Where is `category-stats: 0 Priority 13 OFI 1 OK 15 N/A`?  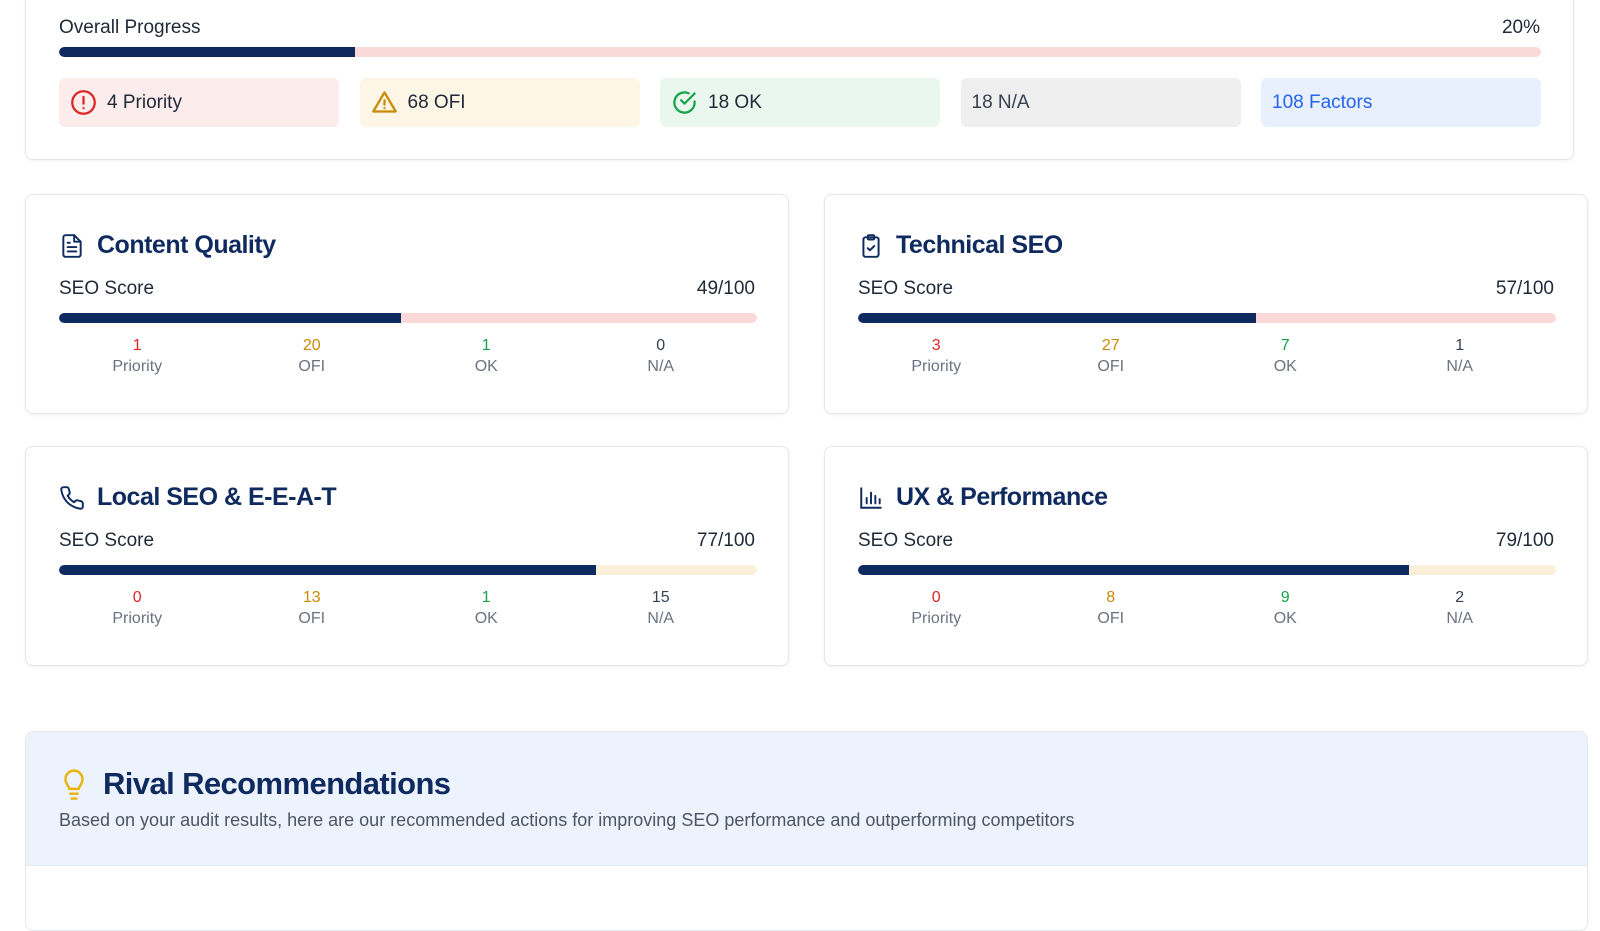
category-stats: 0 Priority 13 OFI 1 OK 15 N/A is located at coordinates (408, 609).